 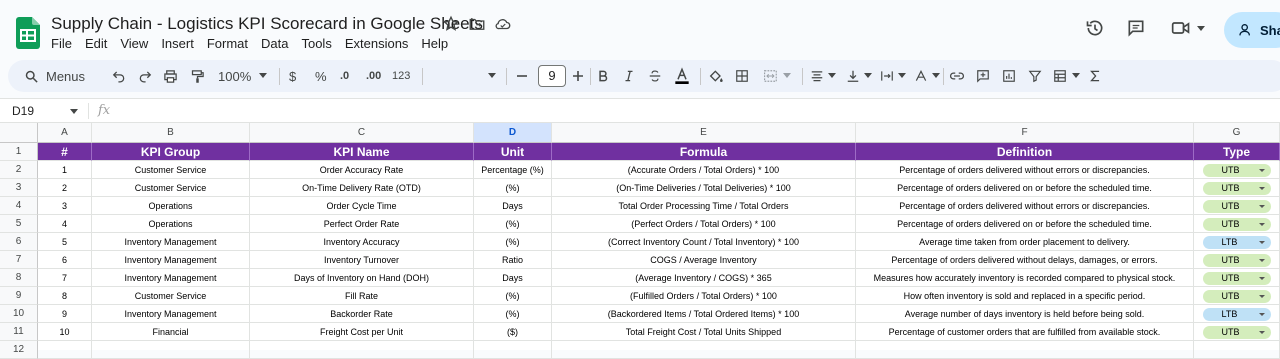 What do you see at coordinates (65, 332) in the screenshot?
I see `cell-n: 10` at bounding box center [65, 332].